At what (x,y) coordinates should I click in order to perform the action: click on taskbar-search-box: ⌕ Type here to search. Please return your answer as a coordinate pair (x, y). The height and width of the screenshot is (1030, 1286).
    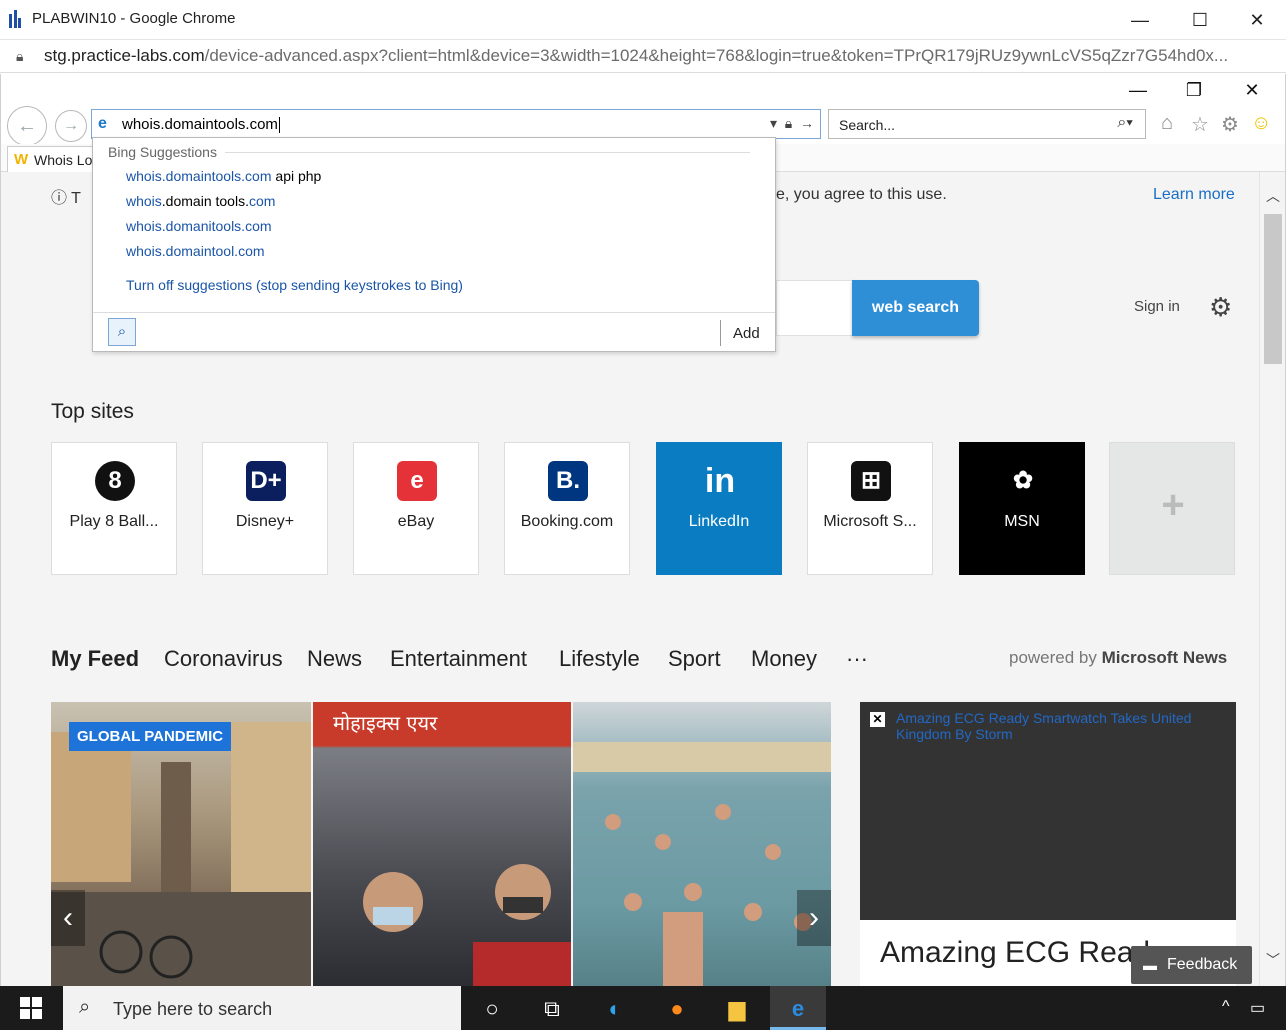
    Looking at the image, I should click on (262, 1008).